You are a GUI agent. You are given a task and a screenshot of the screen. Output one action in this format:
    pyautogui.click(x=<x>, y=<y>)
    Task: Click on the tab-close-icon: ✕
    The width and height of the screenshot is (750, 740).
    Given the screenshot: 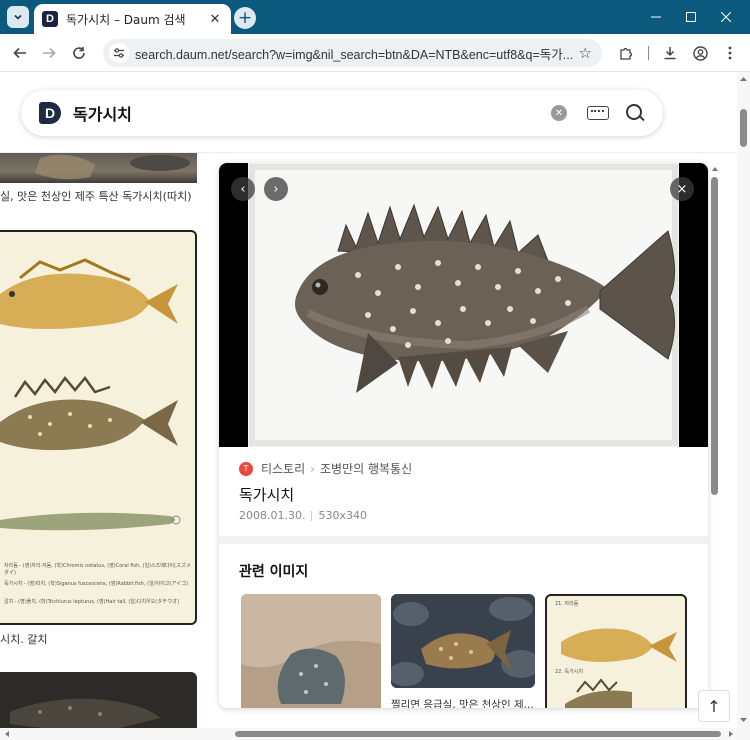 What is the action you would take?
    pyautogui.click(x=215, y=19)
    